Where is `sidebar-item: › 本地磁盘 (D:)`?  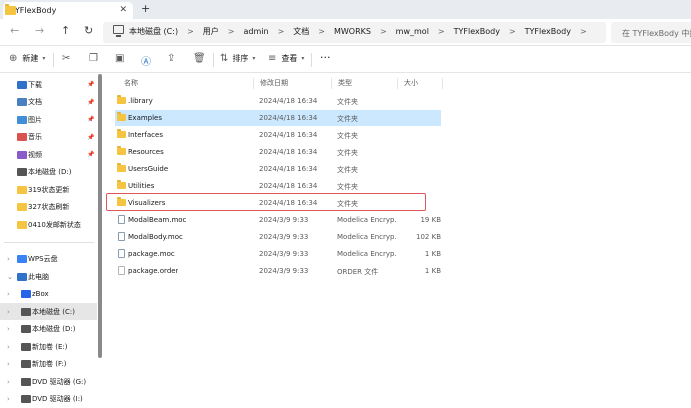
sidebar-item: › 本地磁盘 (D:) is located at coordinates (48, 328).